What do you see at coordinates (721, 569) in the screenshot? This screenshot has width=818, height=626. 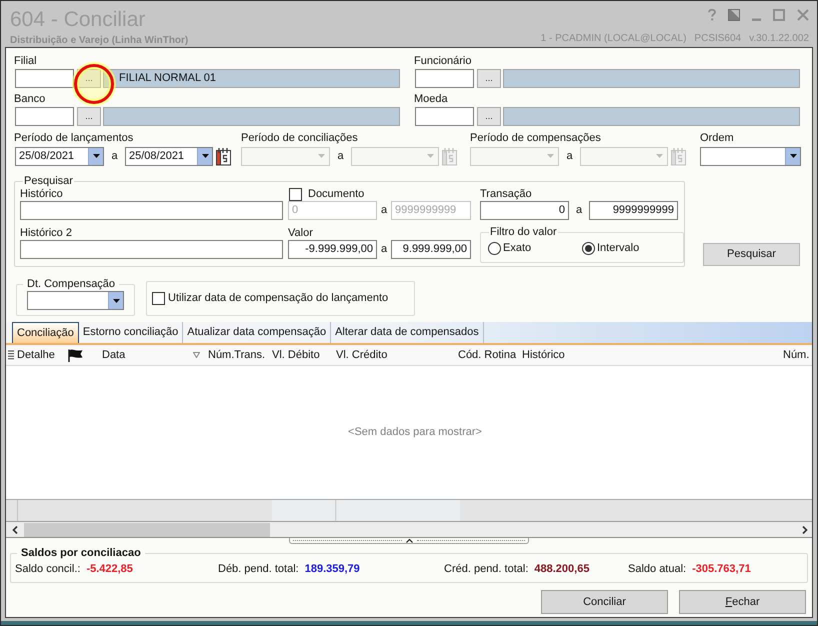 I see `balance-value: -305.763,71` at bounding box center [721, 569].